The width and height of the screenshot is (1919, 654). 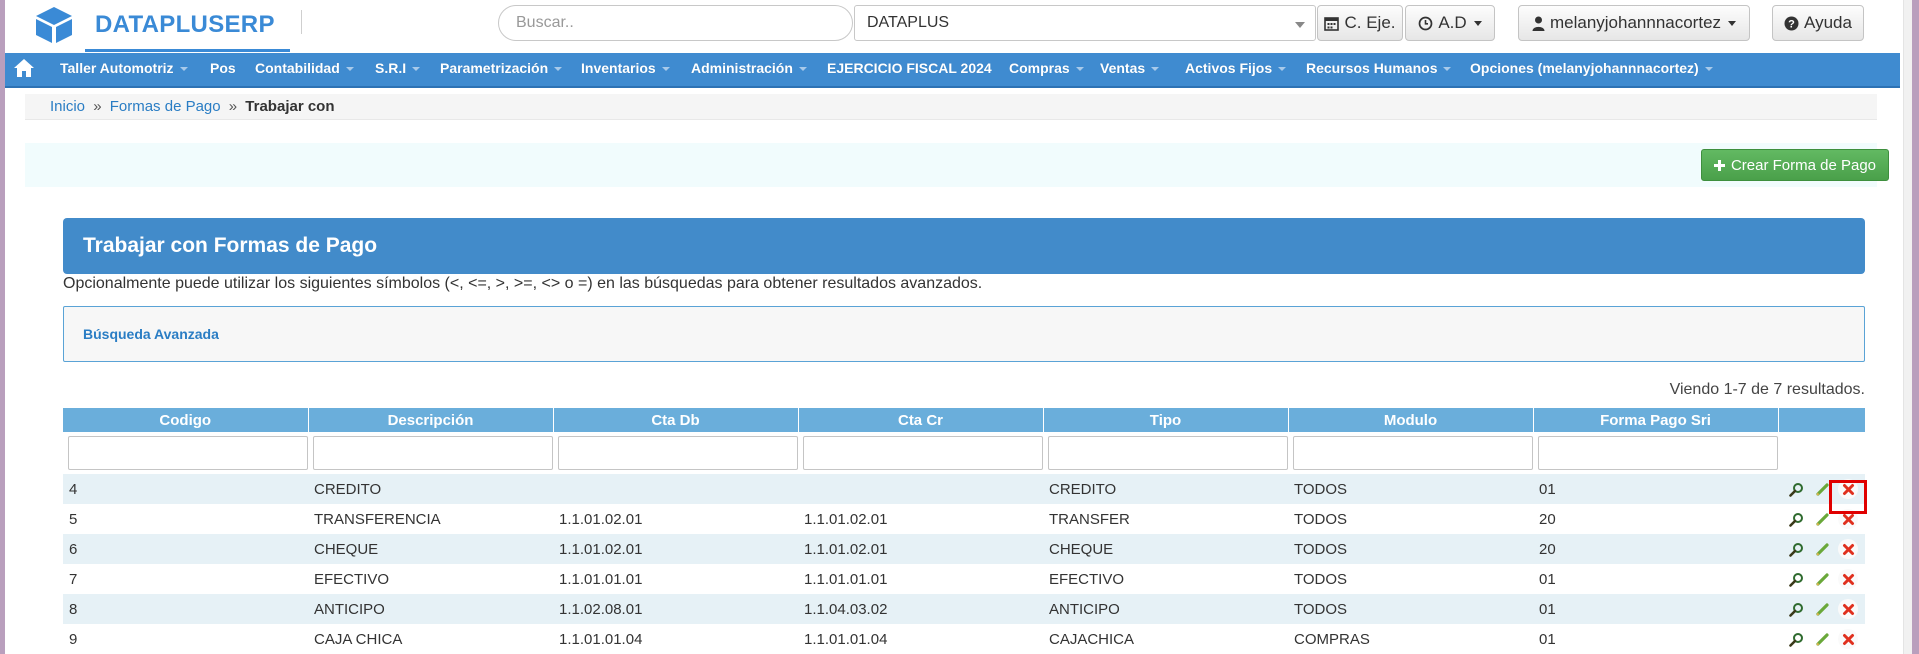 I want to click on breadcrumb-home-link: Inicio, so click(x=67, y=106).